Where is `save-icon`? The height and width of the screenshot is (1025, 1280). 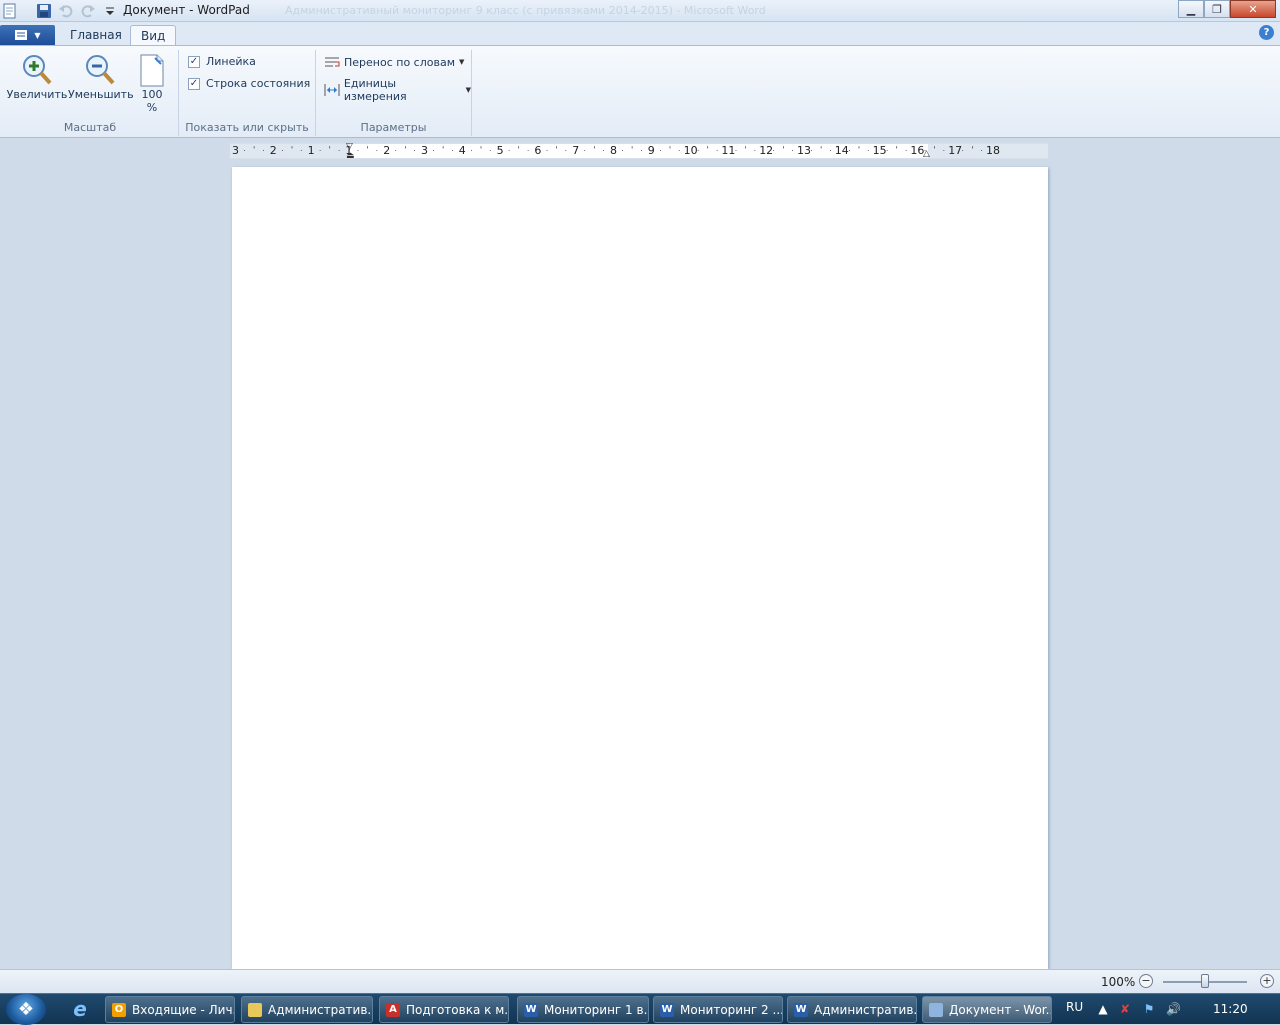 save-icon is located at coordinates (44, 11).